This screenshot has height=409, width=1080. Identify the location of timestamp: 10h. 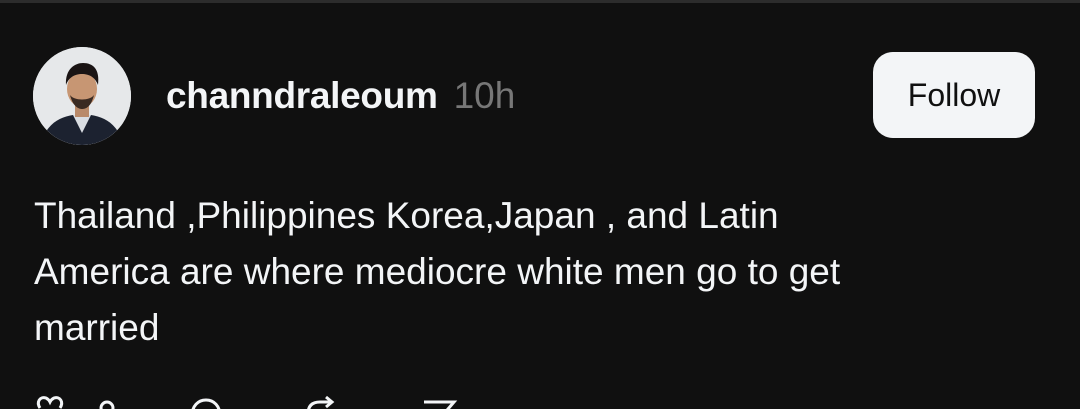
(484, 95).